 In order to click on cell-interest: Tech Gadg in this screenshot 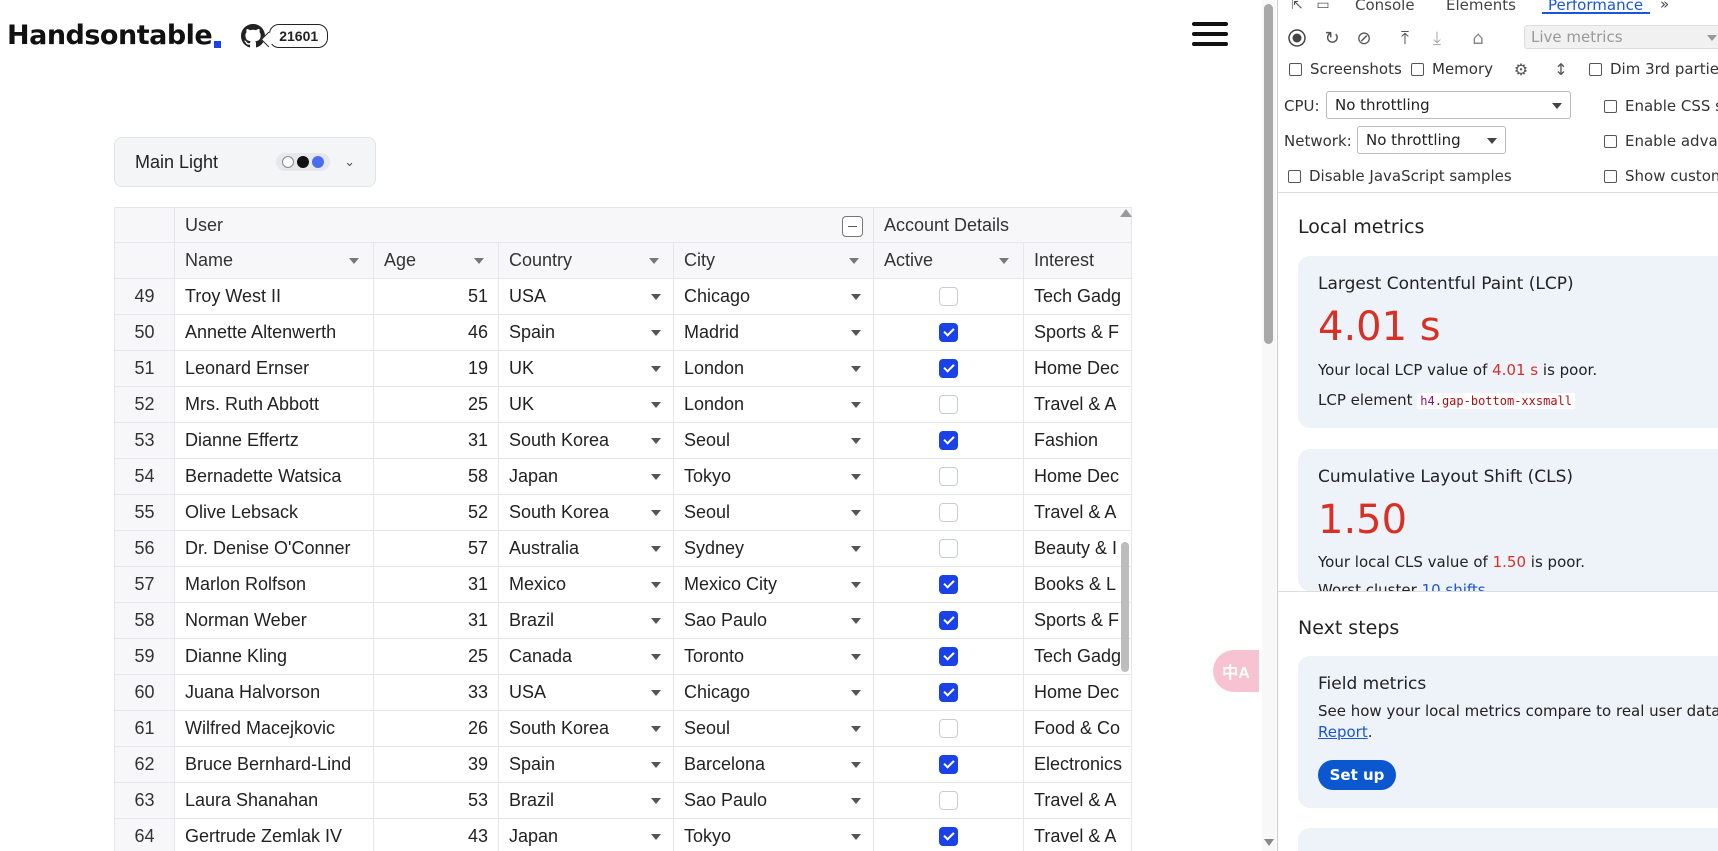, I will do `click(1078, 297)`.